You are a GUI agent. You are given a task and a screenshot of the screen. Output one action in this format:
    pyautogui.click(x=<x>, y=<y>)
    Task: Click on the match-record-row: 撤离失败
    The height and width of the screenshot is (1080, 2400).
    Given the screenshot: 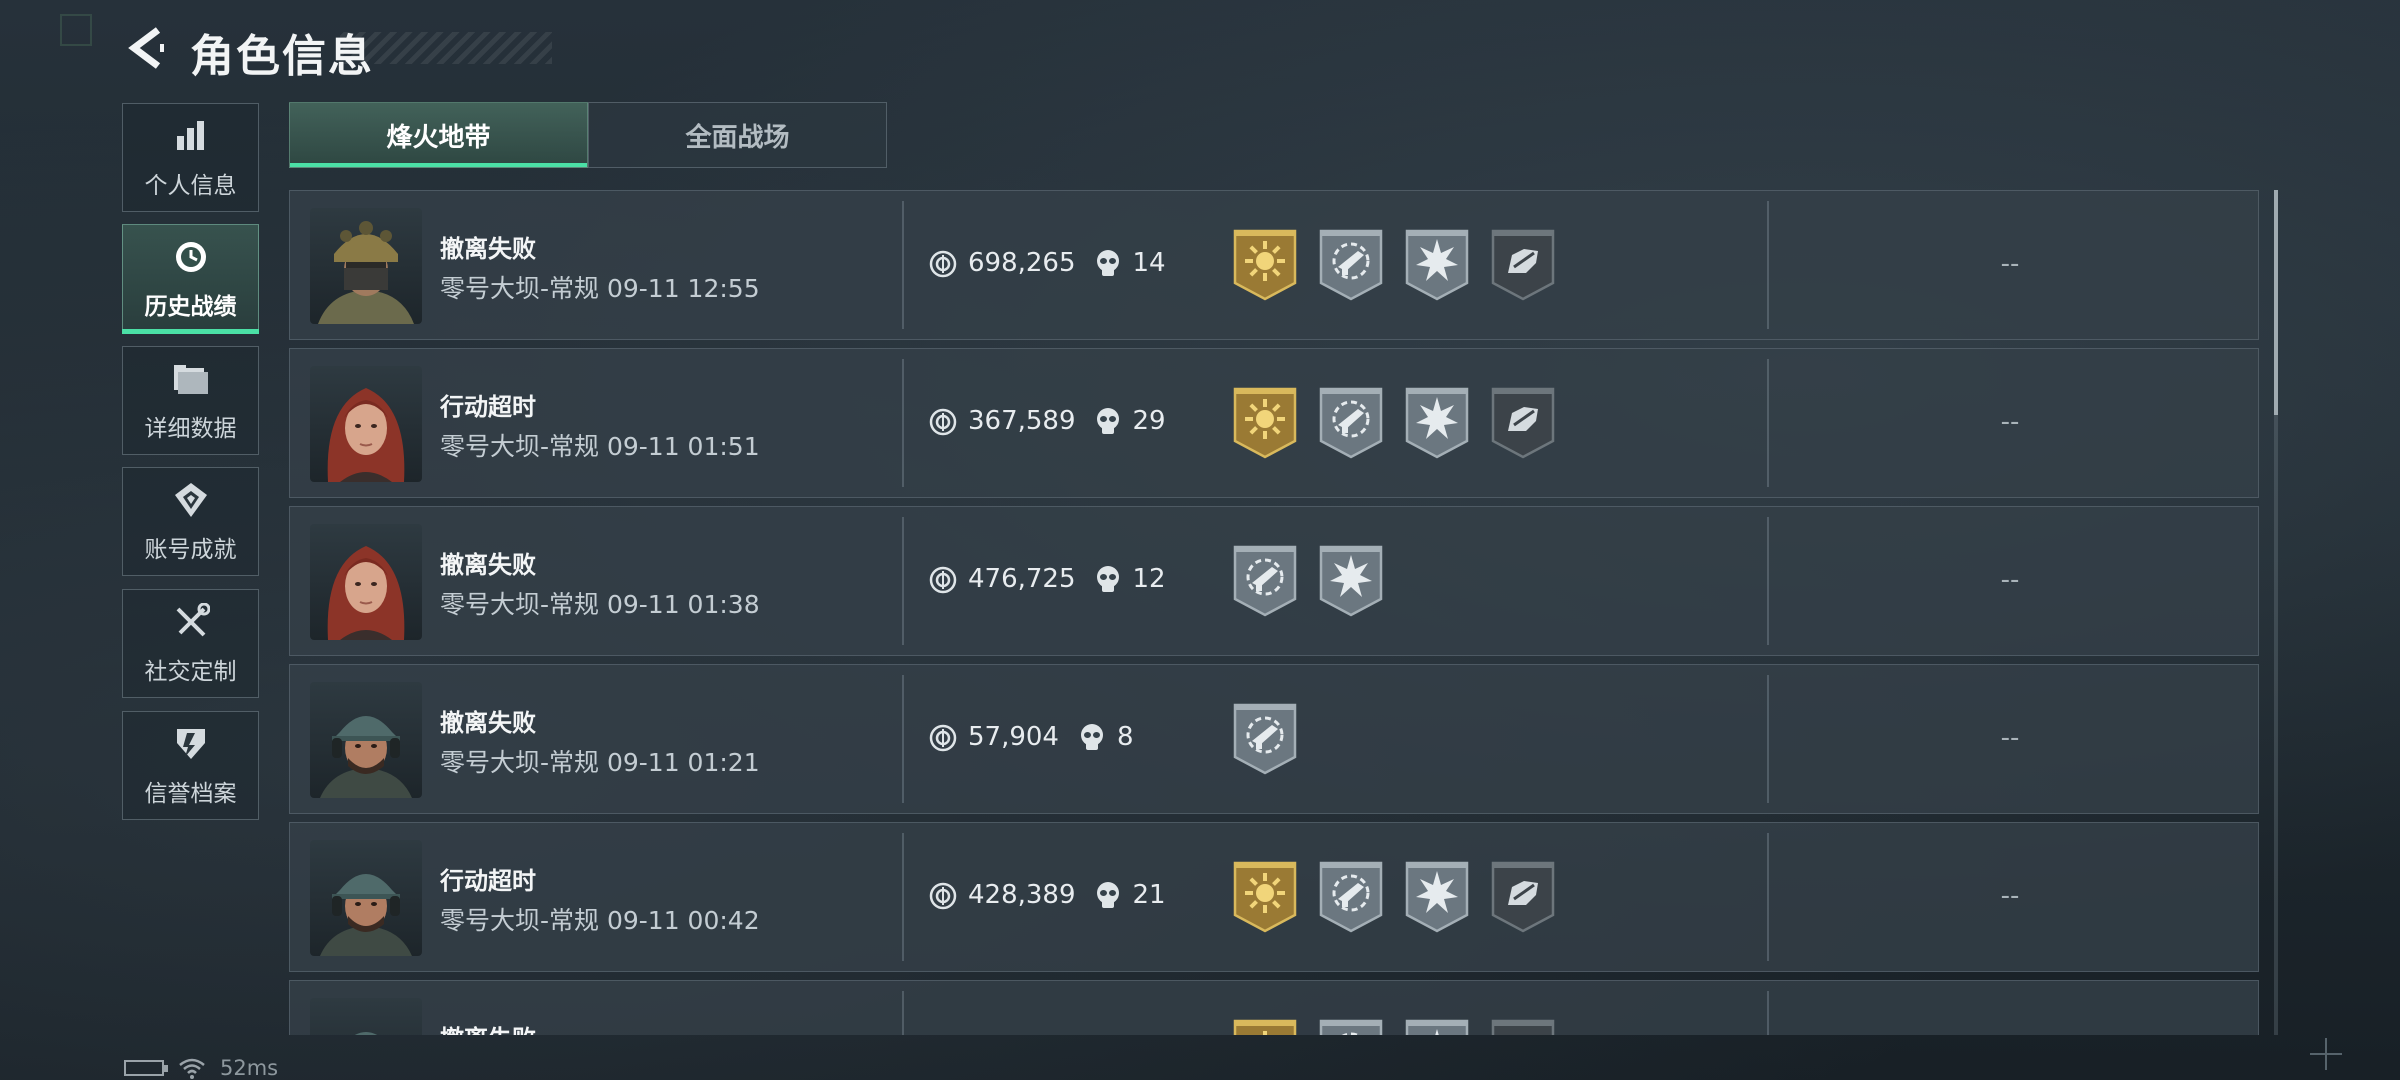 What is the action you would take?
    pyautogui.click(x=1274, y=1007)
    